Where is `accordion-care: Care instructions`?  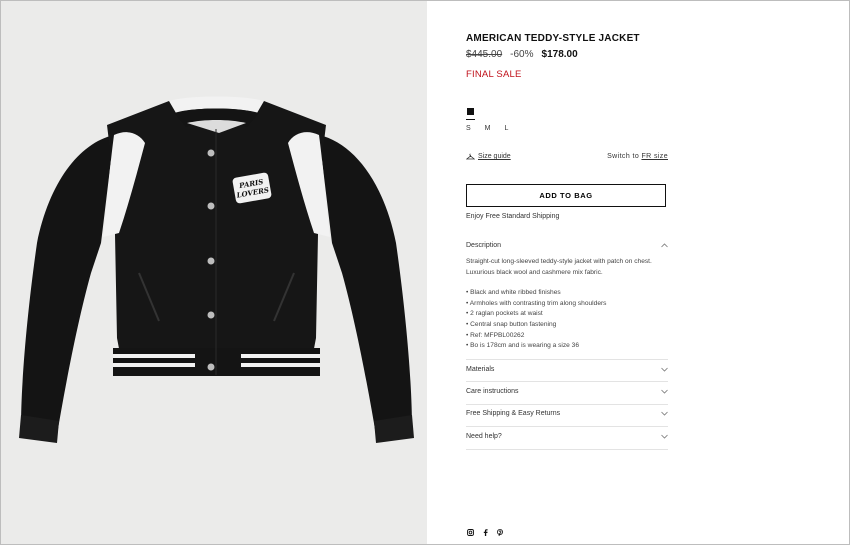
accordion-care: Care instructions is located at coordinates (567, 391).